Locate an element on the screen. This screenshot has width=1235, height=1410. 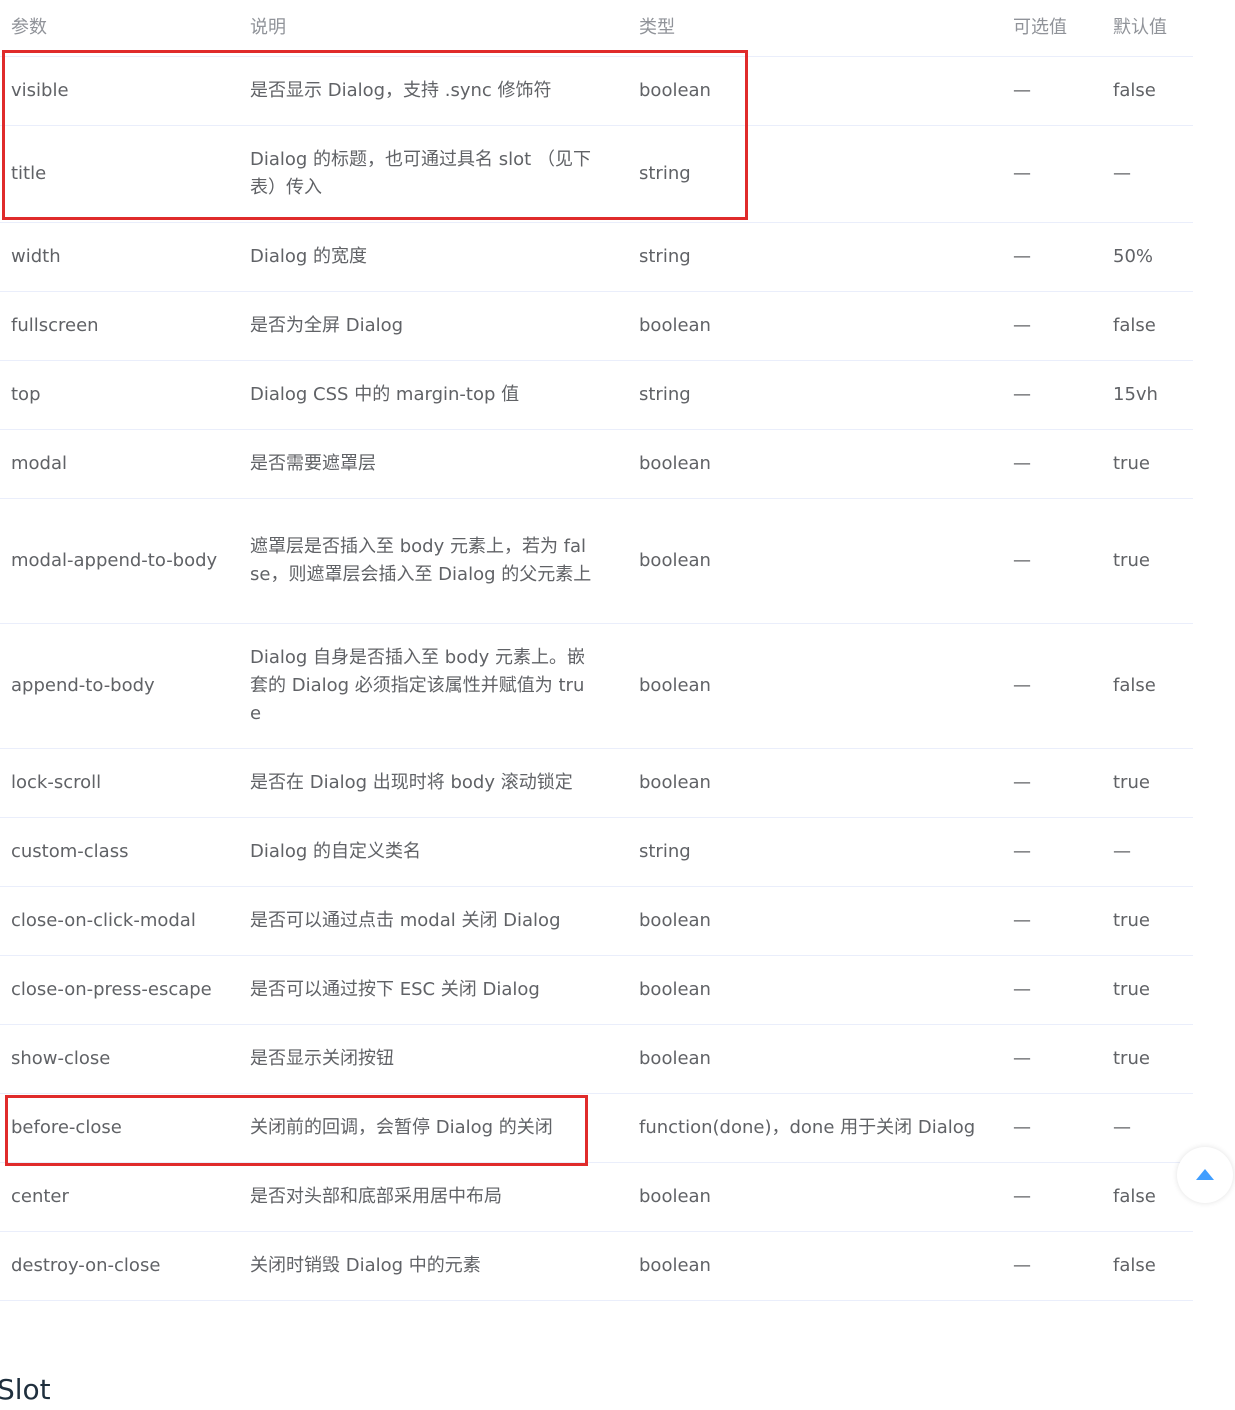
cell-desc: 是否显示 Dialog，支持 .sync 修饰符 is located at coordinates (433, 91).